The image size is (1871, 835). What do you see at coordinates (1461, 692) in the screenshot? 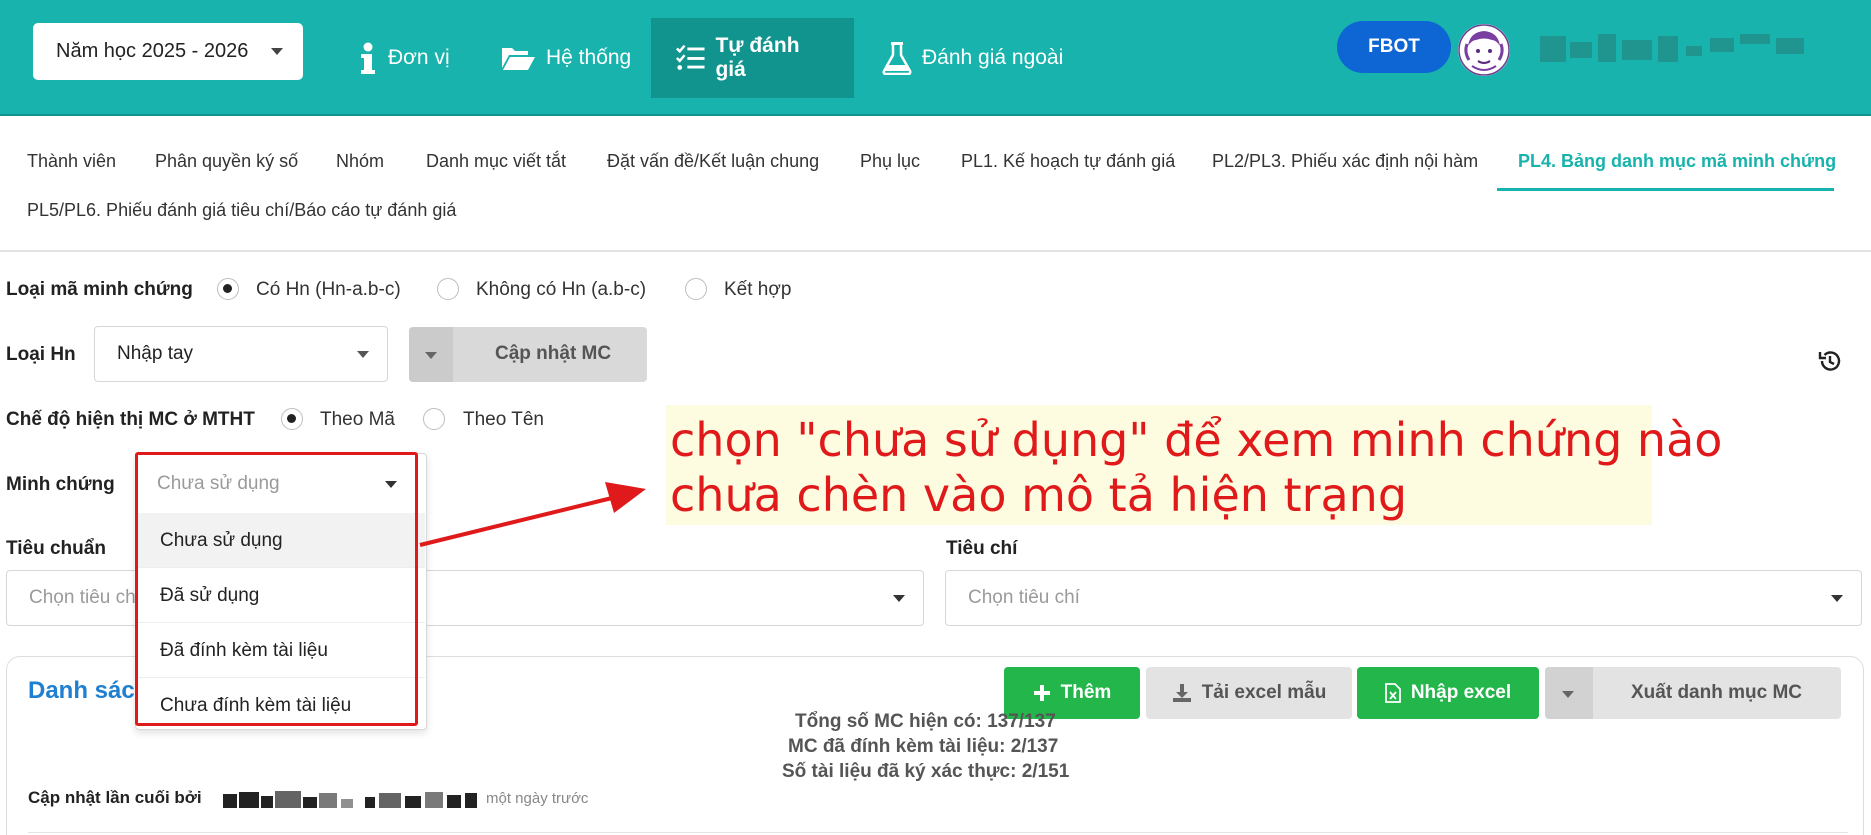
I see `import-excel-label: Nhập excel` at bounding box center [1461, 692].